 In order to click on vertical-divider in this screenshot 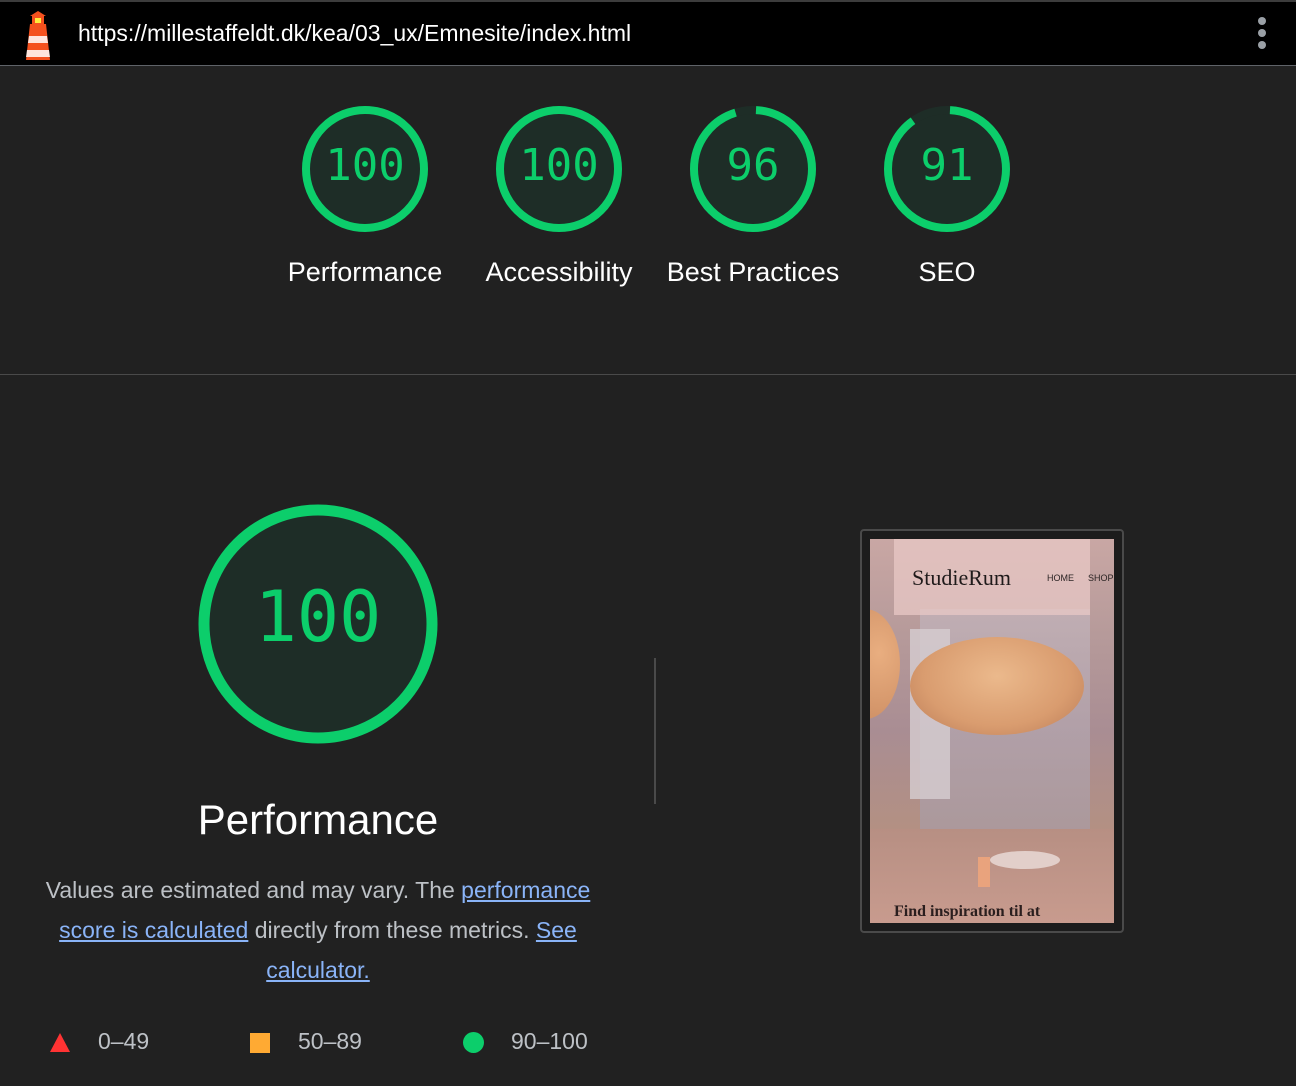, I will do `click(655, 731)`.